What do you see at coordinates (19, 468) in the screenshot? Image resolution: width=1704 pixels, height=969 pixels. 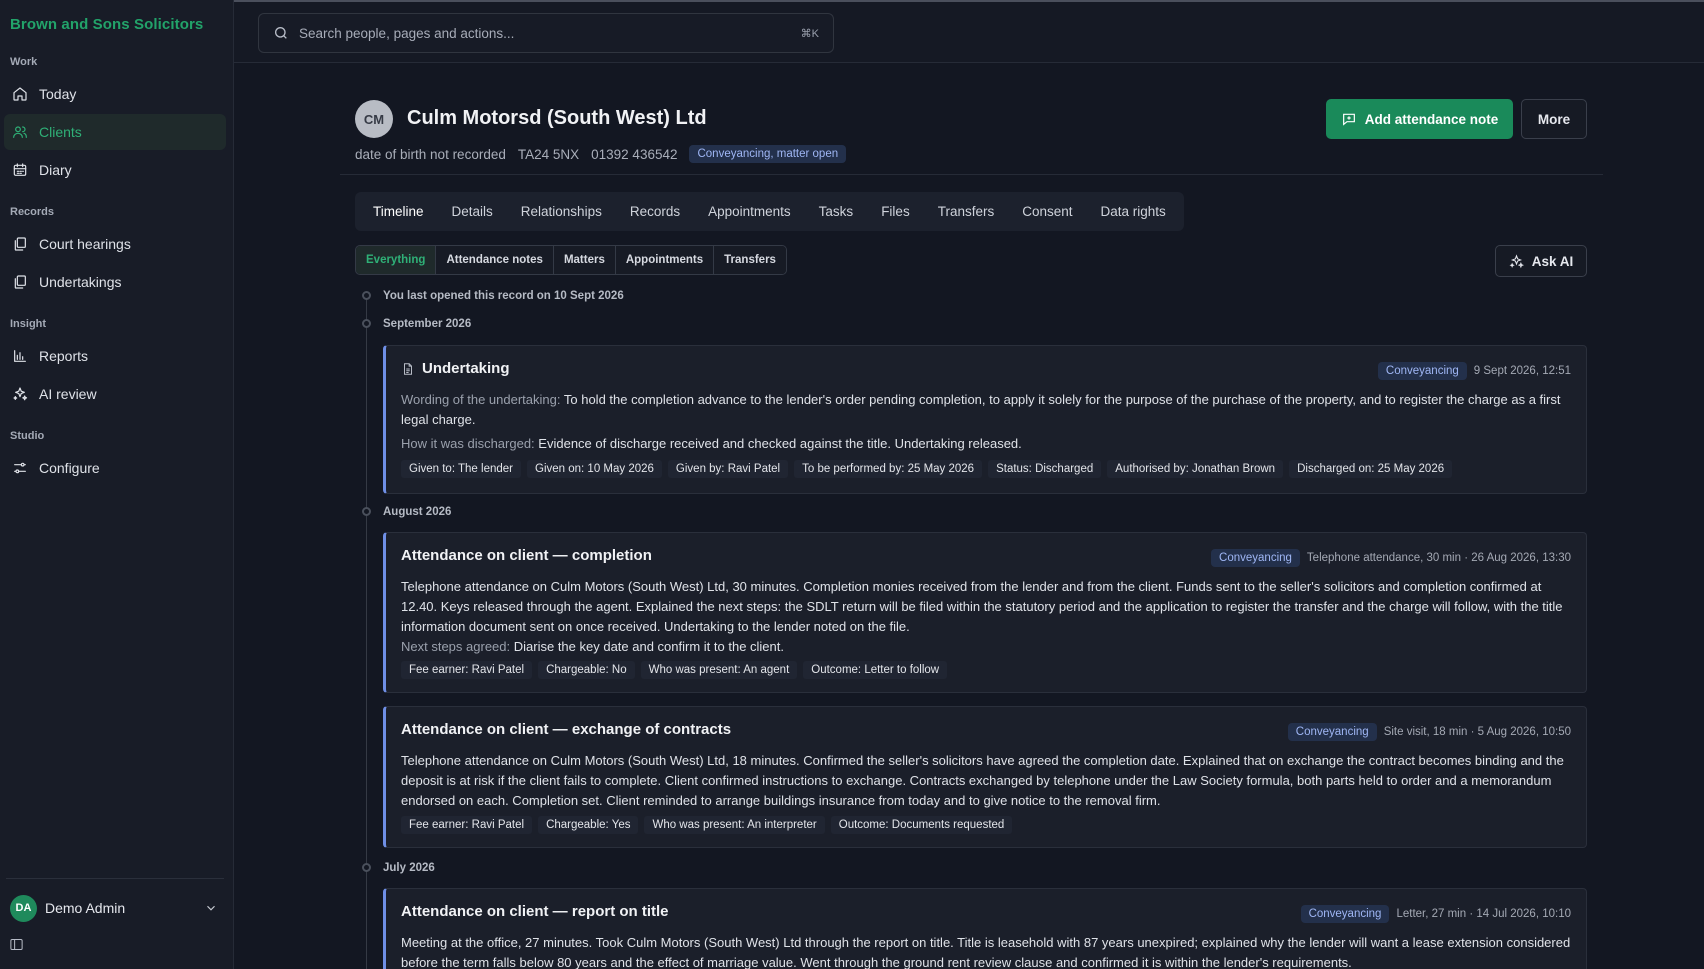 I see `sliders-icon` at bounding box center [19, 468].